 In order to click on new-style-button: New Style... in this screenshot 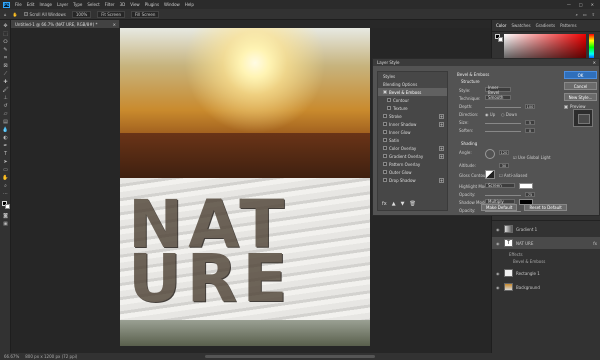, I will do `click(580, 97)`.